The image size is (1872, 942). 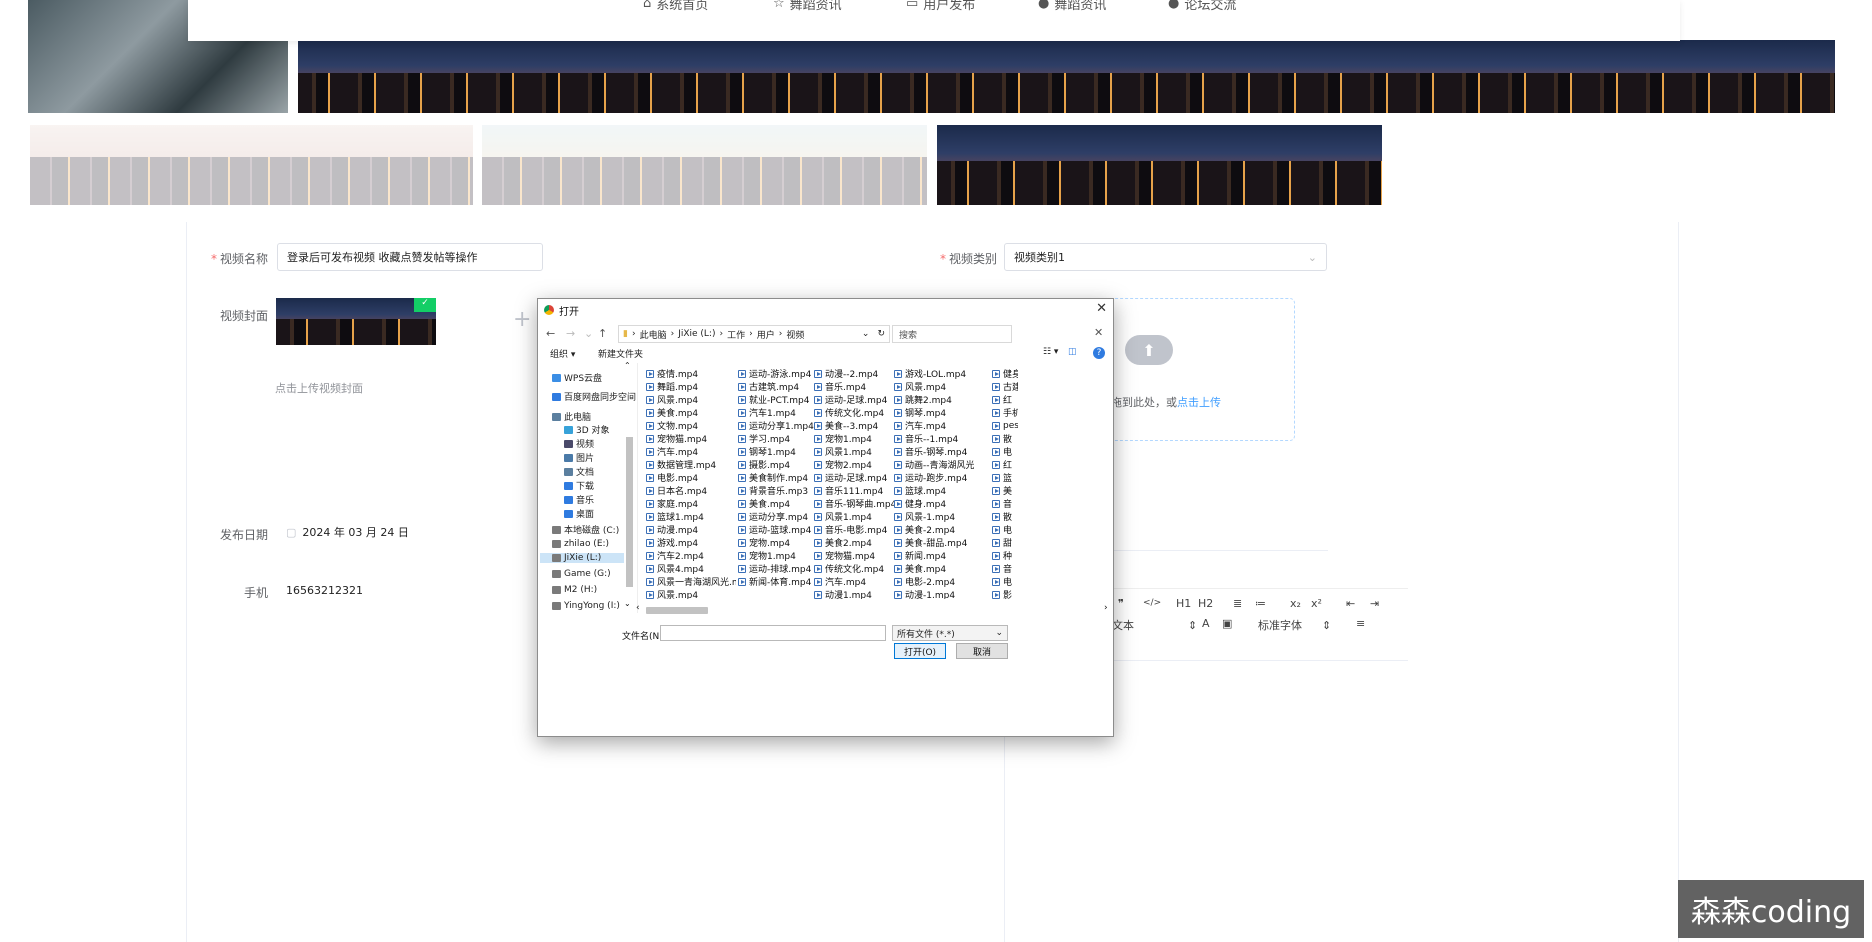 What do you see at coordinates (588, 333) in the screenshot?
I see `recent-dropdown: ⌄` at bounding box center [588, 333].